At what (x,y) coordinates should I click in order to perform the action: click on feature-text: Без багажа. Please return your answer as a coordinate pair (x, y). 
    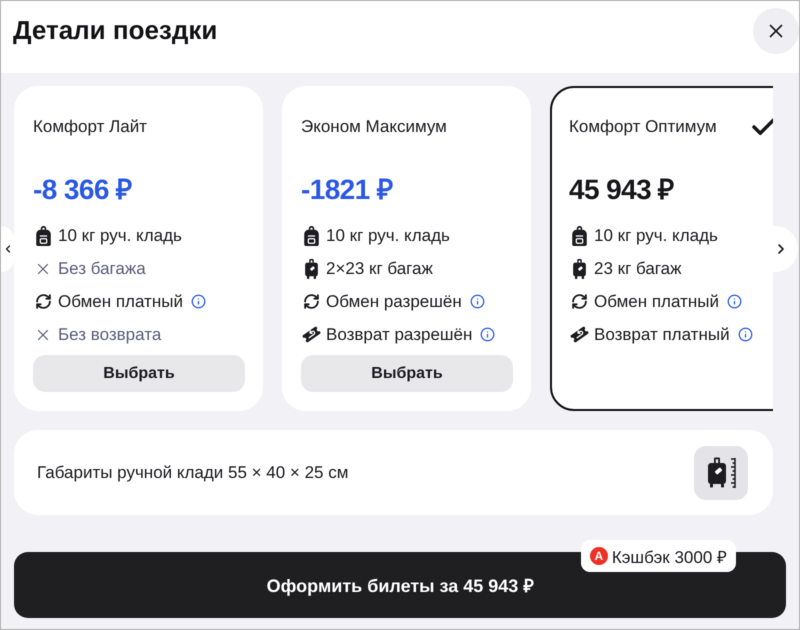
    Looking at the image, I should click on (102, 268).